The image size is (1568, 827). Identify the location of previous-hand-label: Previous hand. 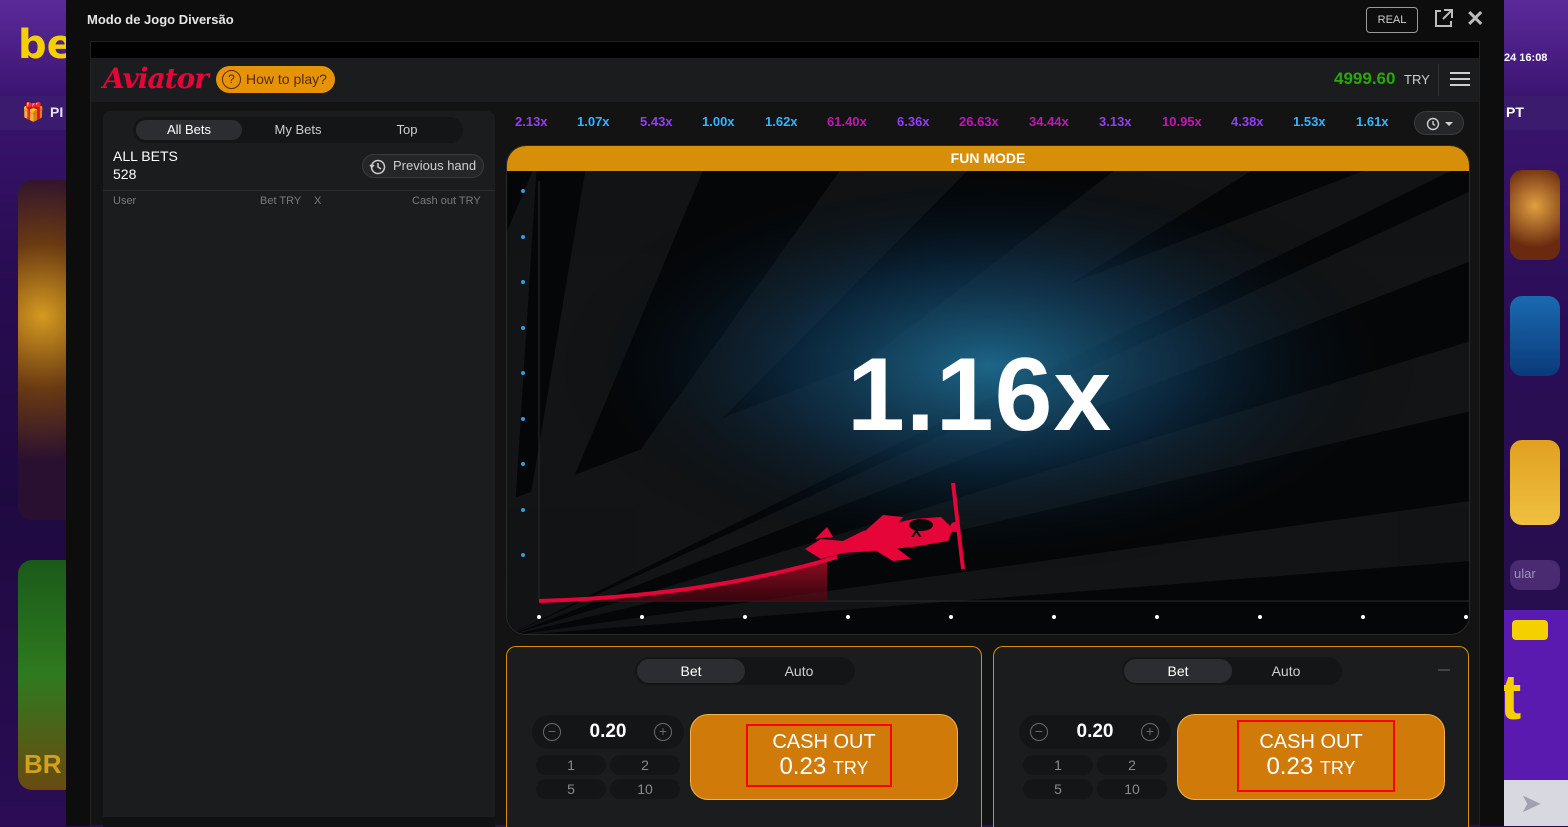
(435, 165).